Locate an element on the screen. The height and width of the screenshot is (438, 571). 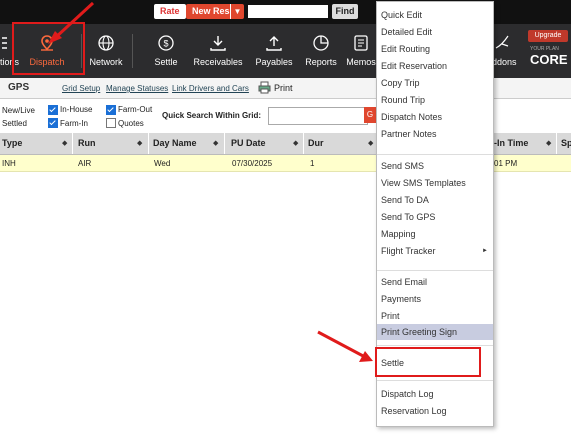
menu-item-label: Dispatch Log is located at coordinates (407, 394).